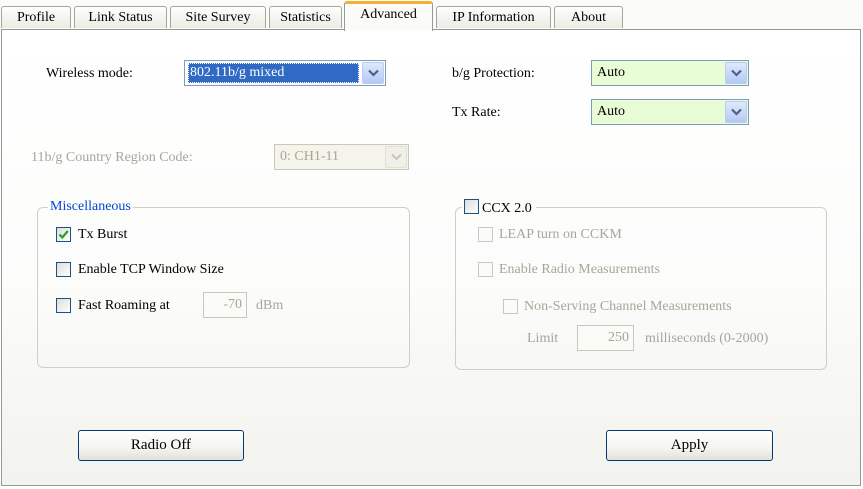 The height and width of the screenshot is (489, 863). Describe the element at coordinates (120, 17) in the screenshot. I see `tab-link-status: Link Status` at that location.